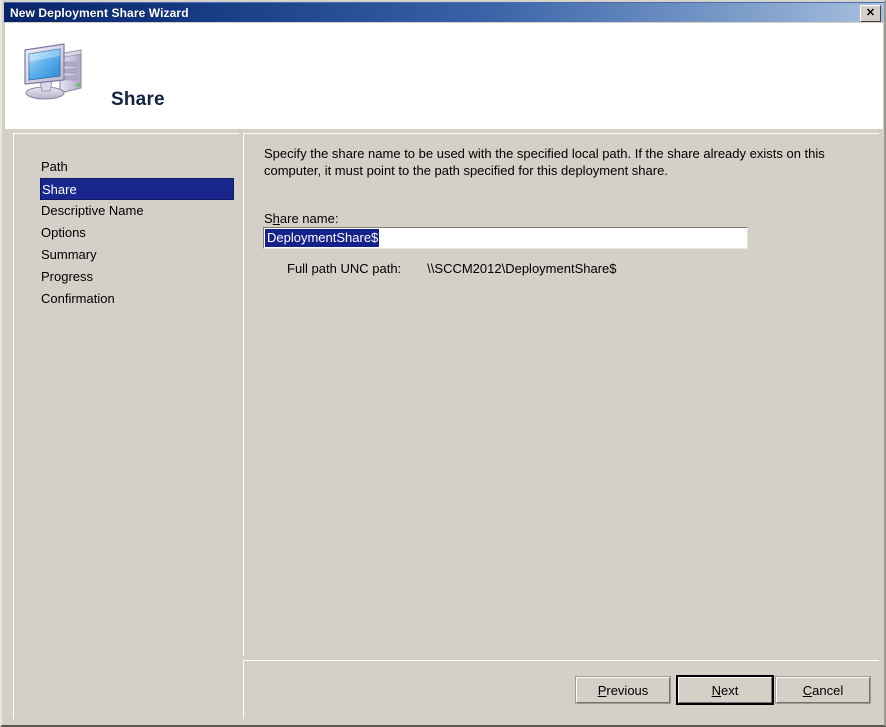 Image resolution: width=886 pixels, height=727 pixels. Describe the element at coordinates (627, 690) in the screenshot. I see `previous-label-post: revious` at that location.